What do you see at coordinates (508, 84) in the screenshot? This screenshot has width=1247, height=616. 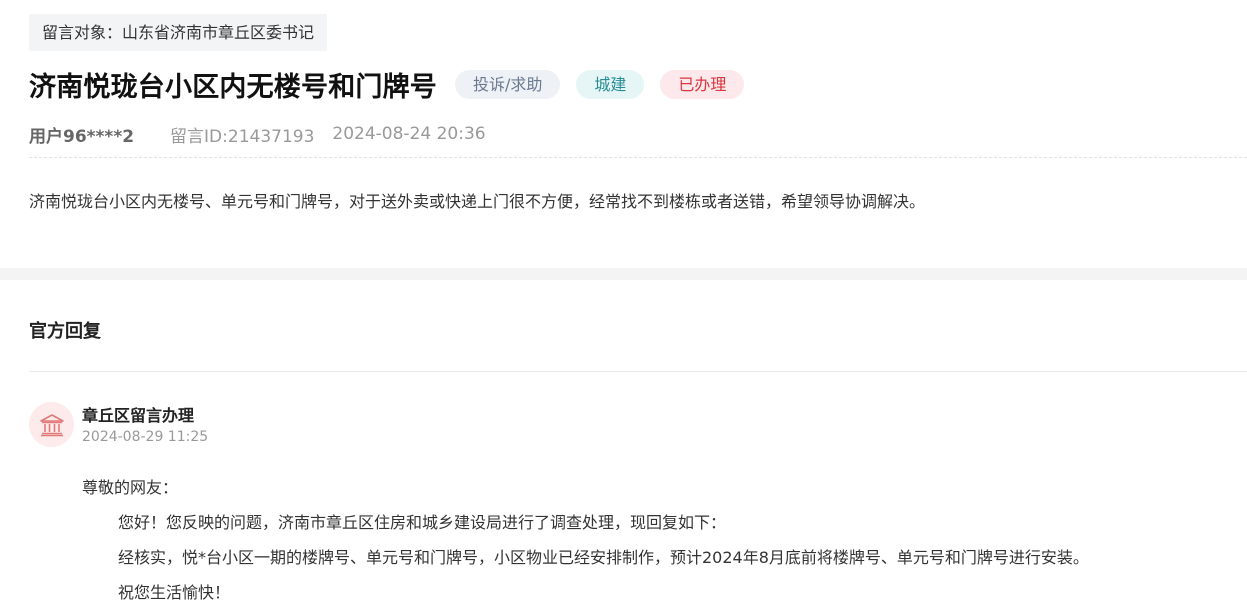 I see `type-tag: 投诉/求助` at bounding box center [508, 84].